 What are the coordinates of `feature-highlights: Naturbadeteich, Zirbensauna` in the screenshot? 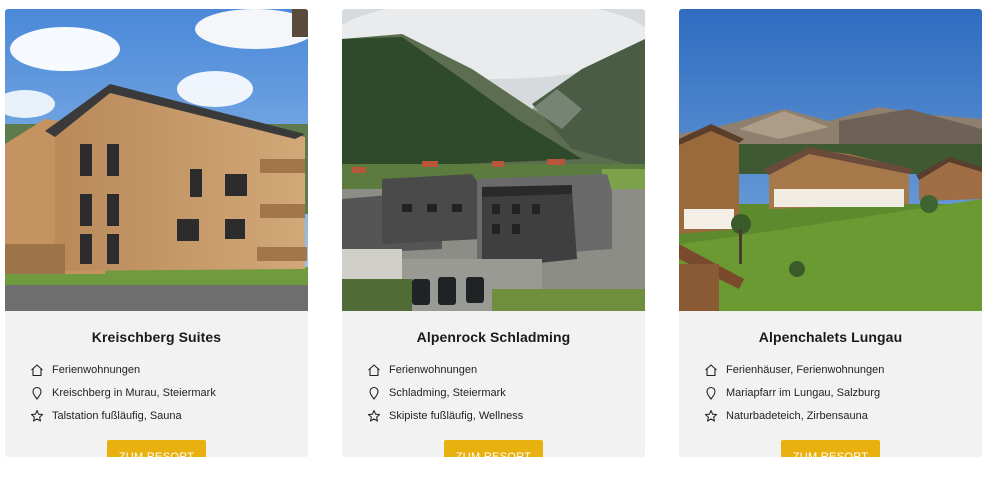 It's located at (786, 416).